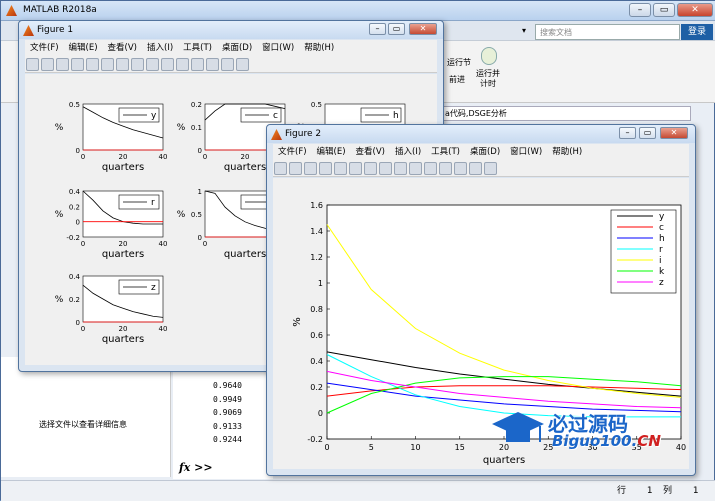  I want to click on figure1-minimize-button: –, so click(377, 29).